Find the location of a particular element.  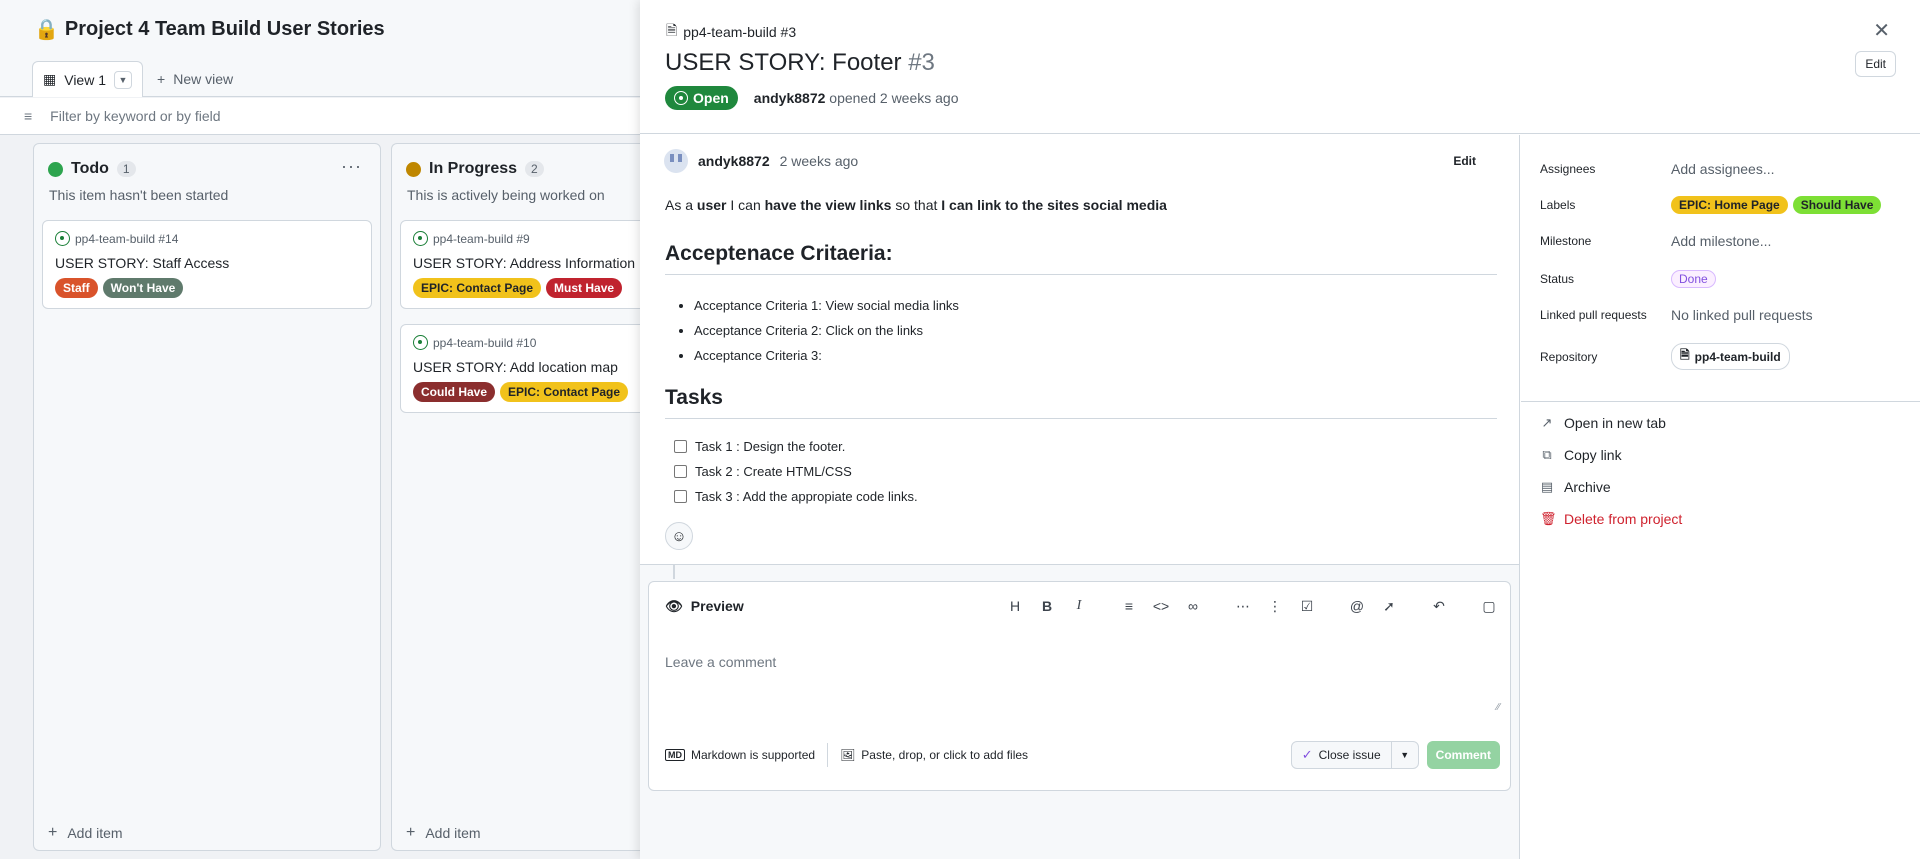

close-issue-button: ✓ Close issue ▼ is located at coordinates (1354, 755).